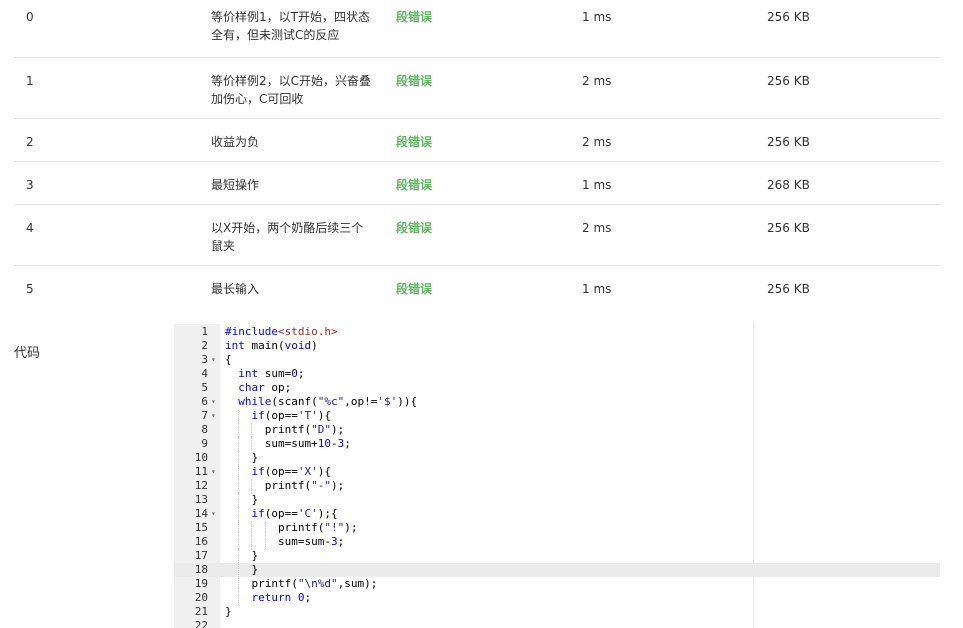 The height and width of the screenshot is (628, 963). What do you see at coordinates (557, 360) in the screenshot?
I see `code-line: 3 ▾ {` at bounding box center [557, 360].